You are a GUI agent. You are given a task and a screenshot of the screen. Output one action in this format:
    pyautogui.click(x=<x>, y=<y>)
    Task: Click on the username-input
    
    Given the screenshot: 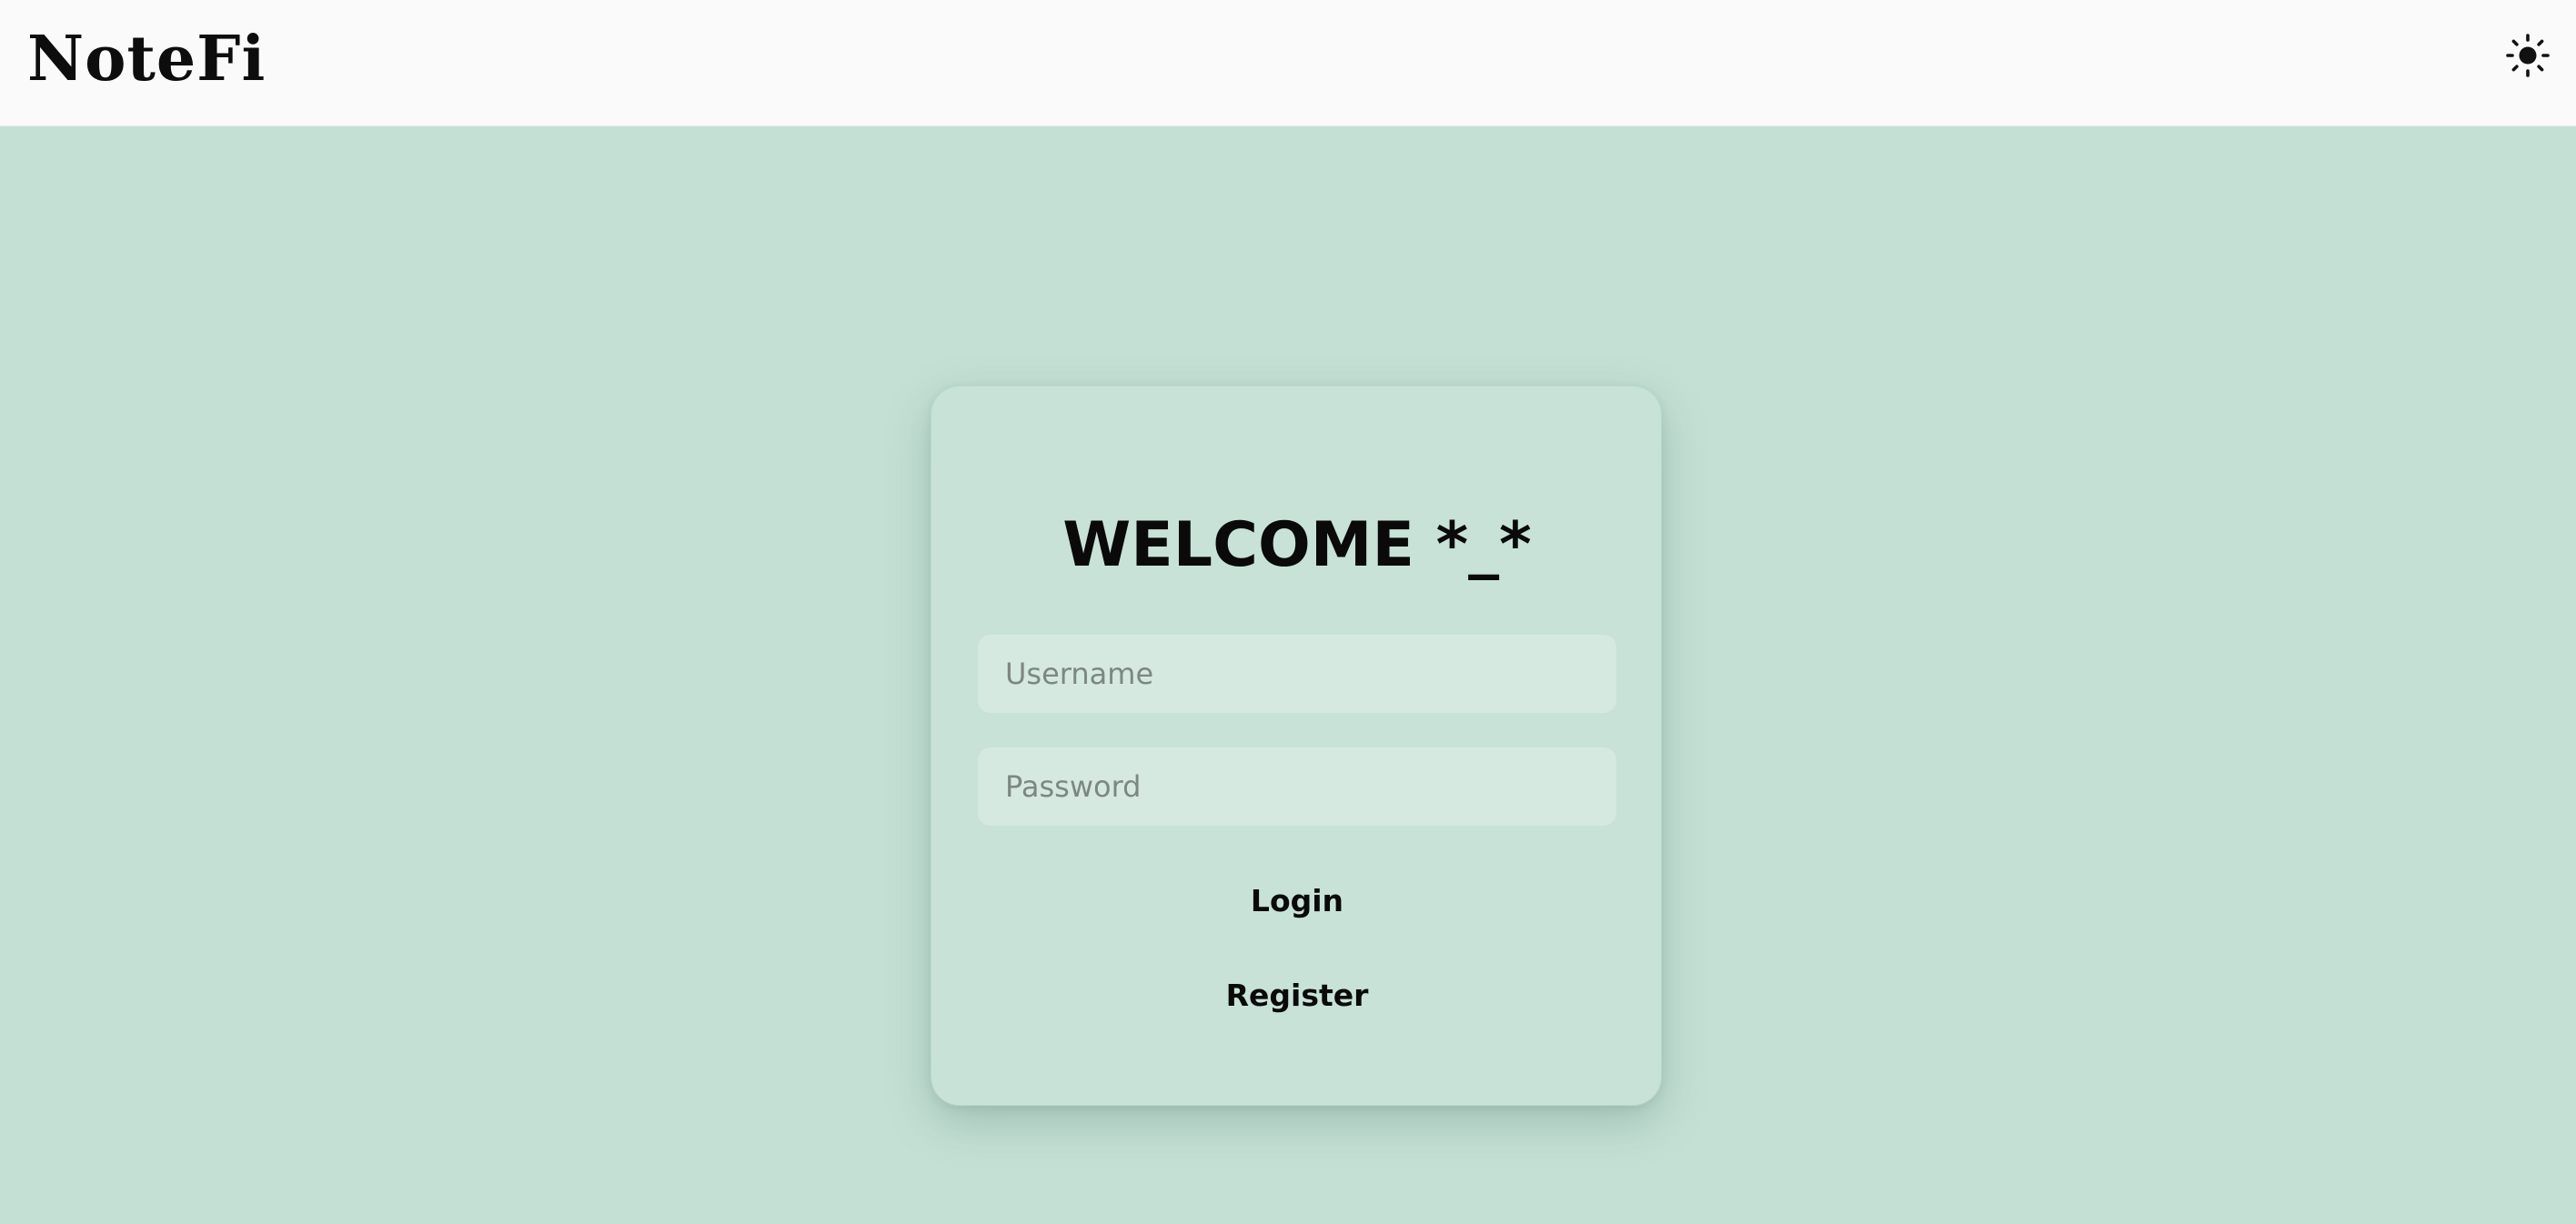 What is the action you would take?
    pyautogui.click(x=1297, y=674)
    